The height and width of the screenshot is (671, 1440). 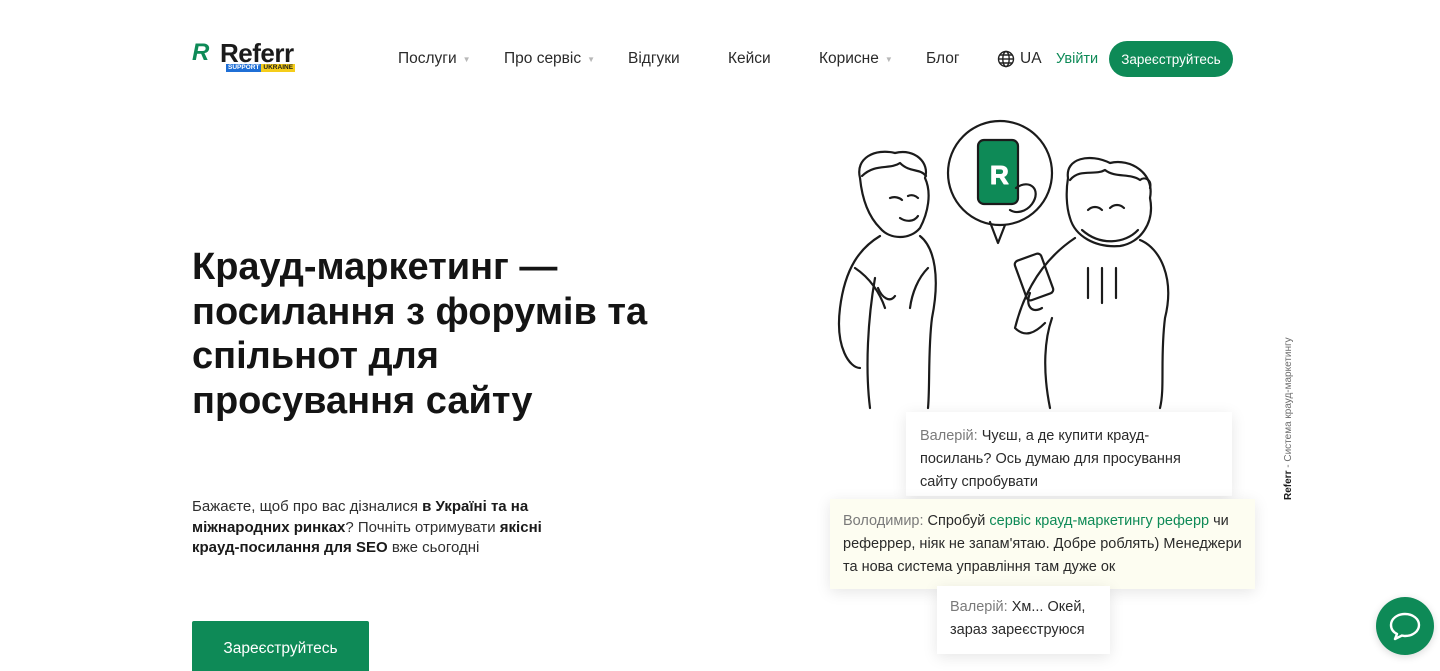 I want to click on hero-desc-text: Бажаєте, щоб про вас дізналися, so click(x=307, y=506).